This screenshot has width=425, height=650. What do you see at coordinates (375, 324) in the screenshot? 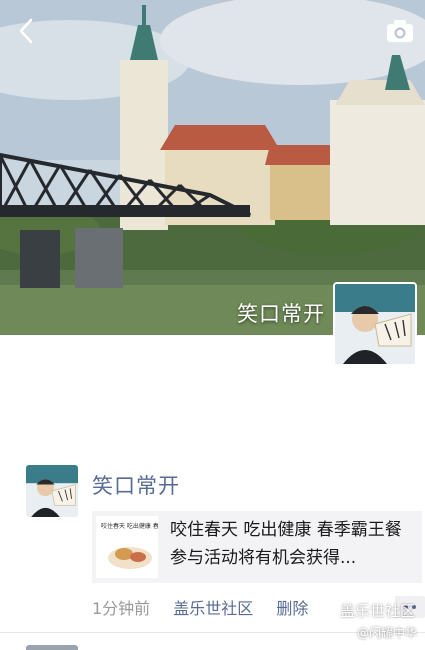
I see `profile-avatar` at bounding box center [375, 324].